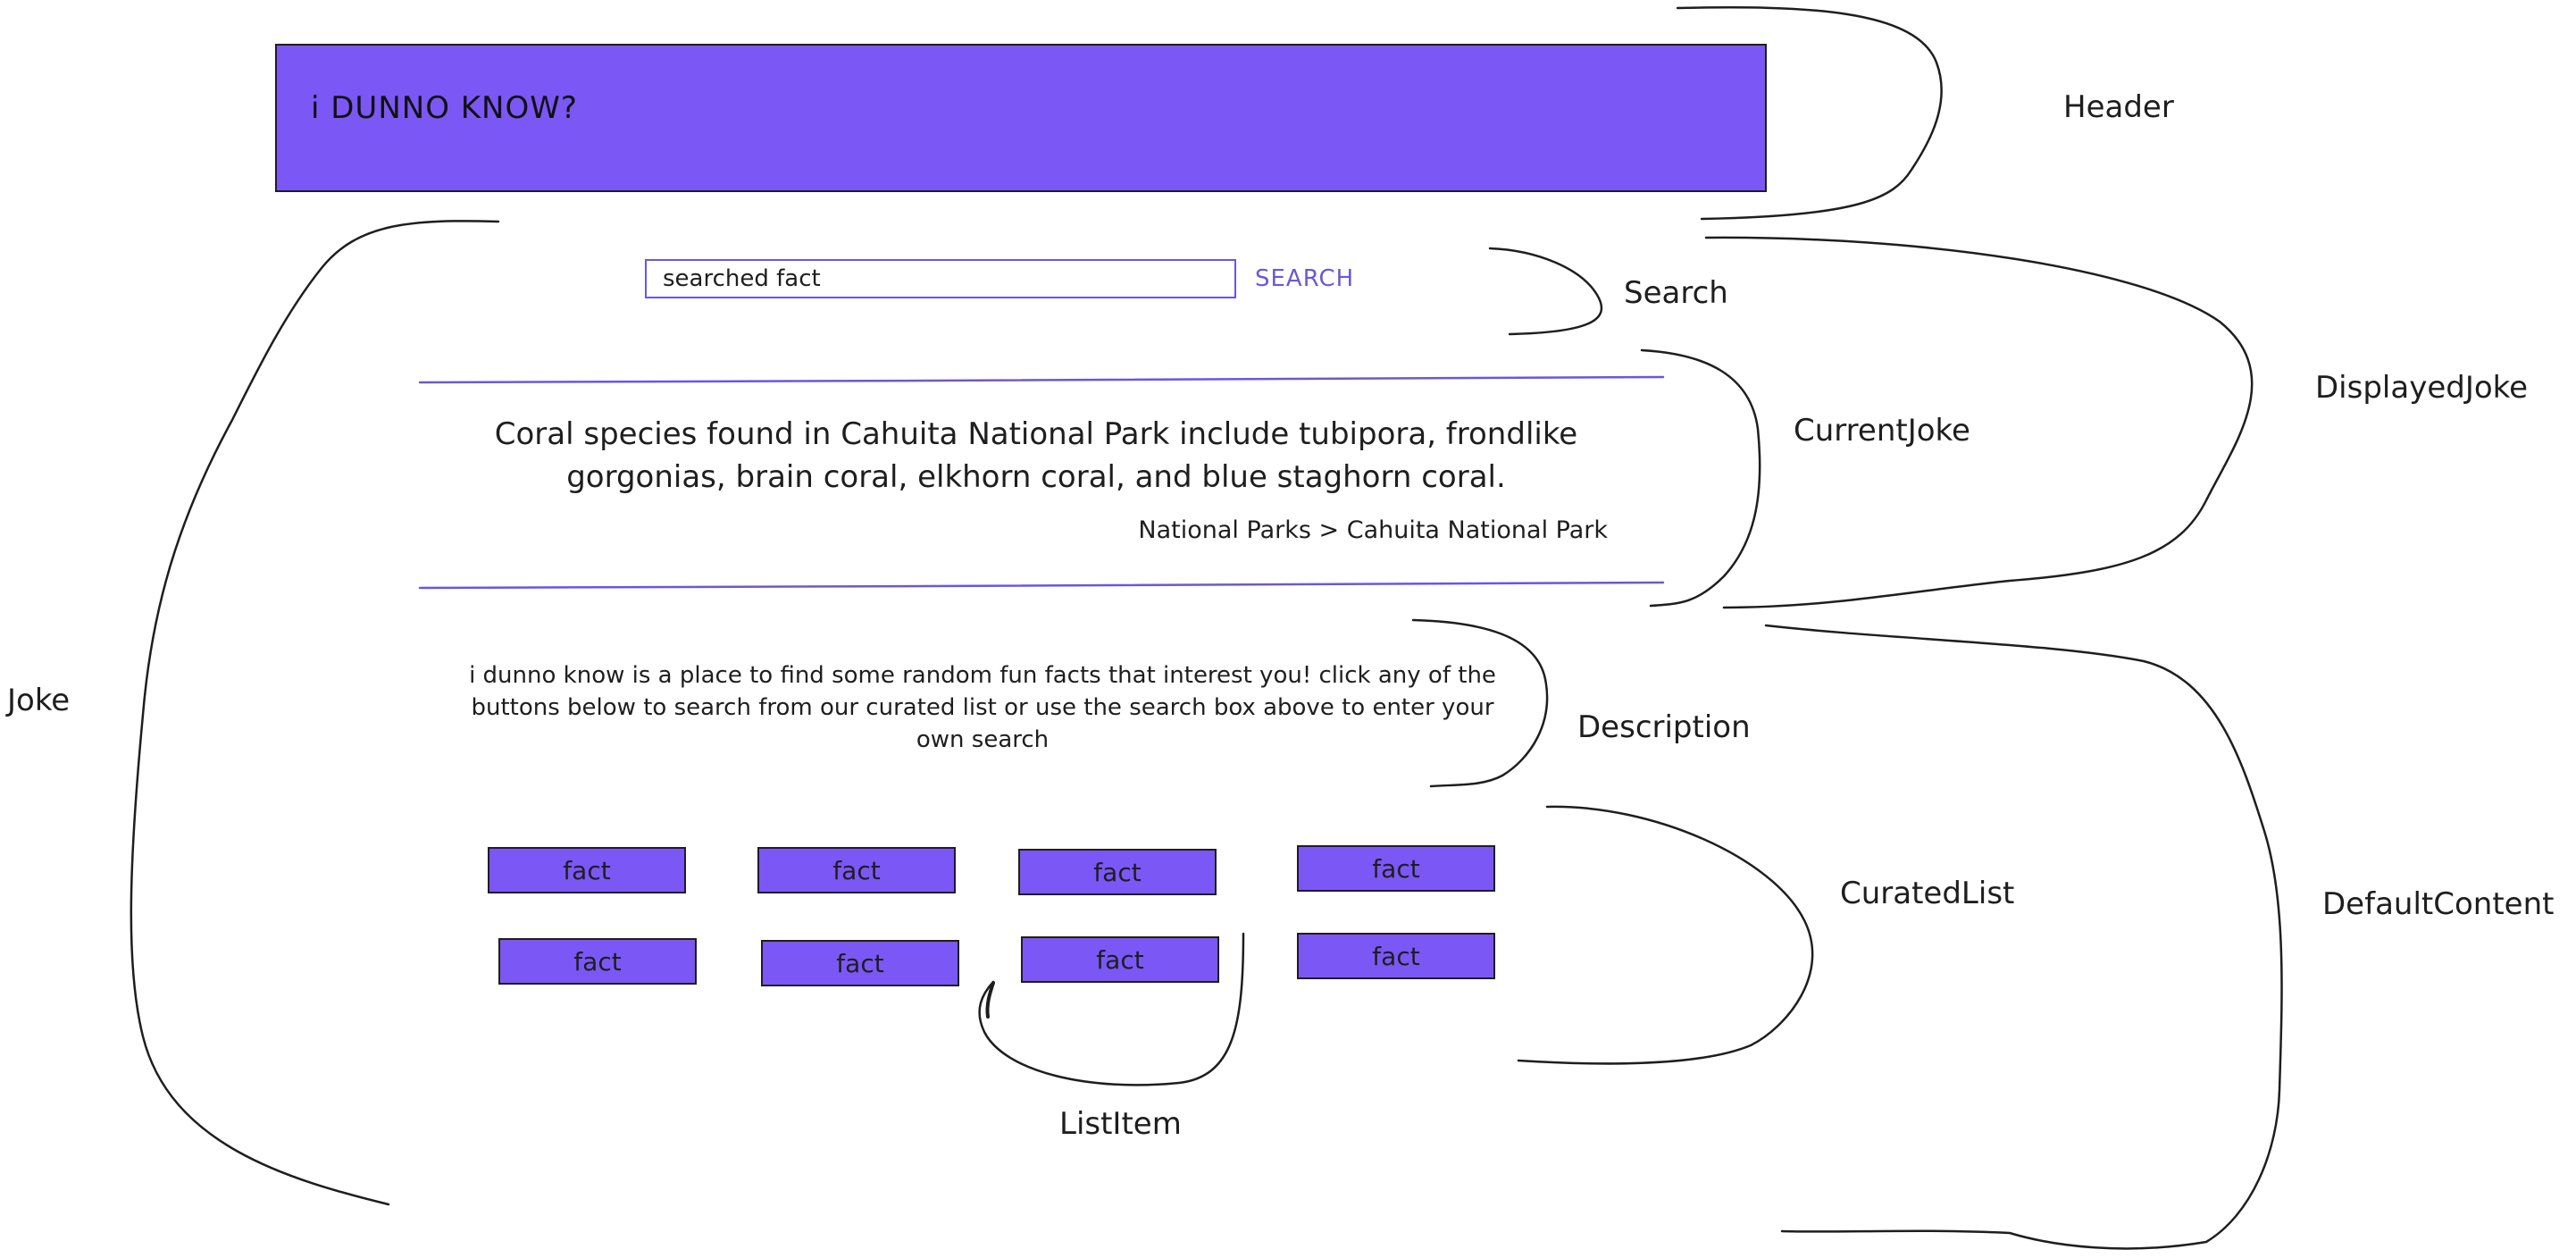 This screenshot has height=1258, width=2576. What do you see at coordinates (1979, 422) in the screenshot?
I see `displayed-joke-bracket` at bounding box center [1979, 422].